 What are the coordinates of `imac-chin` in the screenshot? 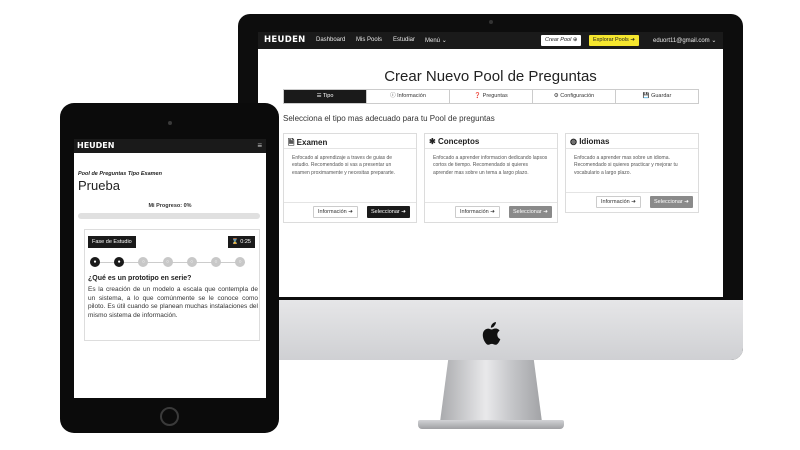 It's located at (490, 330).